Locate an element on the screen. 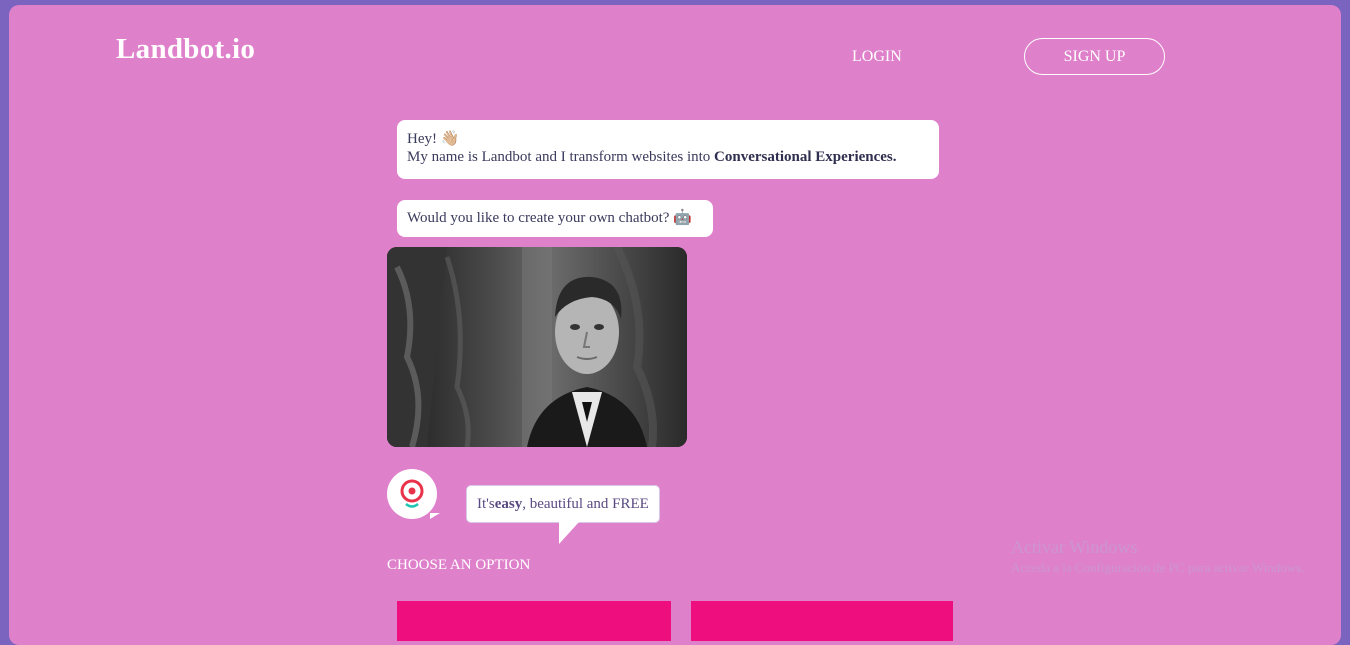  watermark-title: Activar Windows is located at coordinates (1074, 547).